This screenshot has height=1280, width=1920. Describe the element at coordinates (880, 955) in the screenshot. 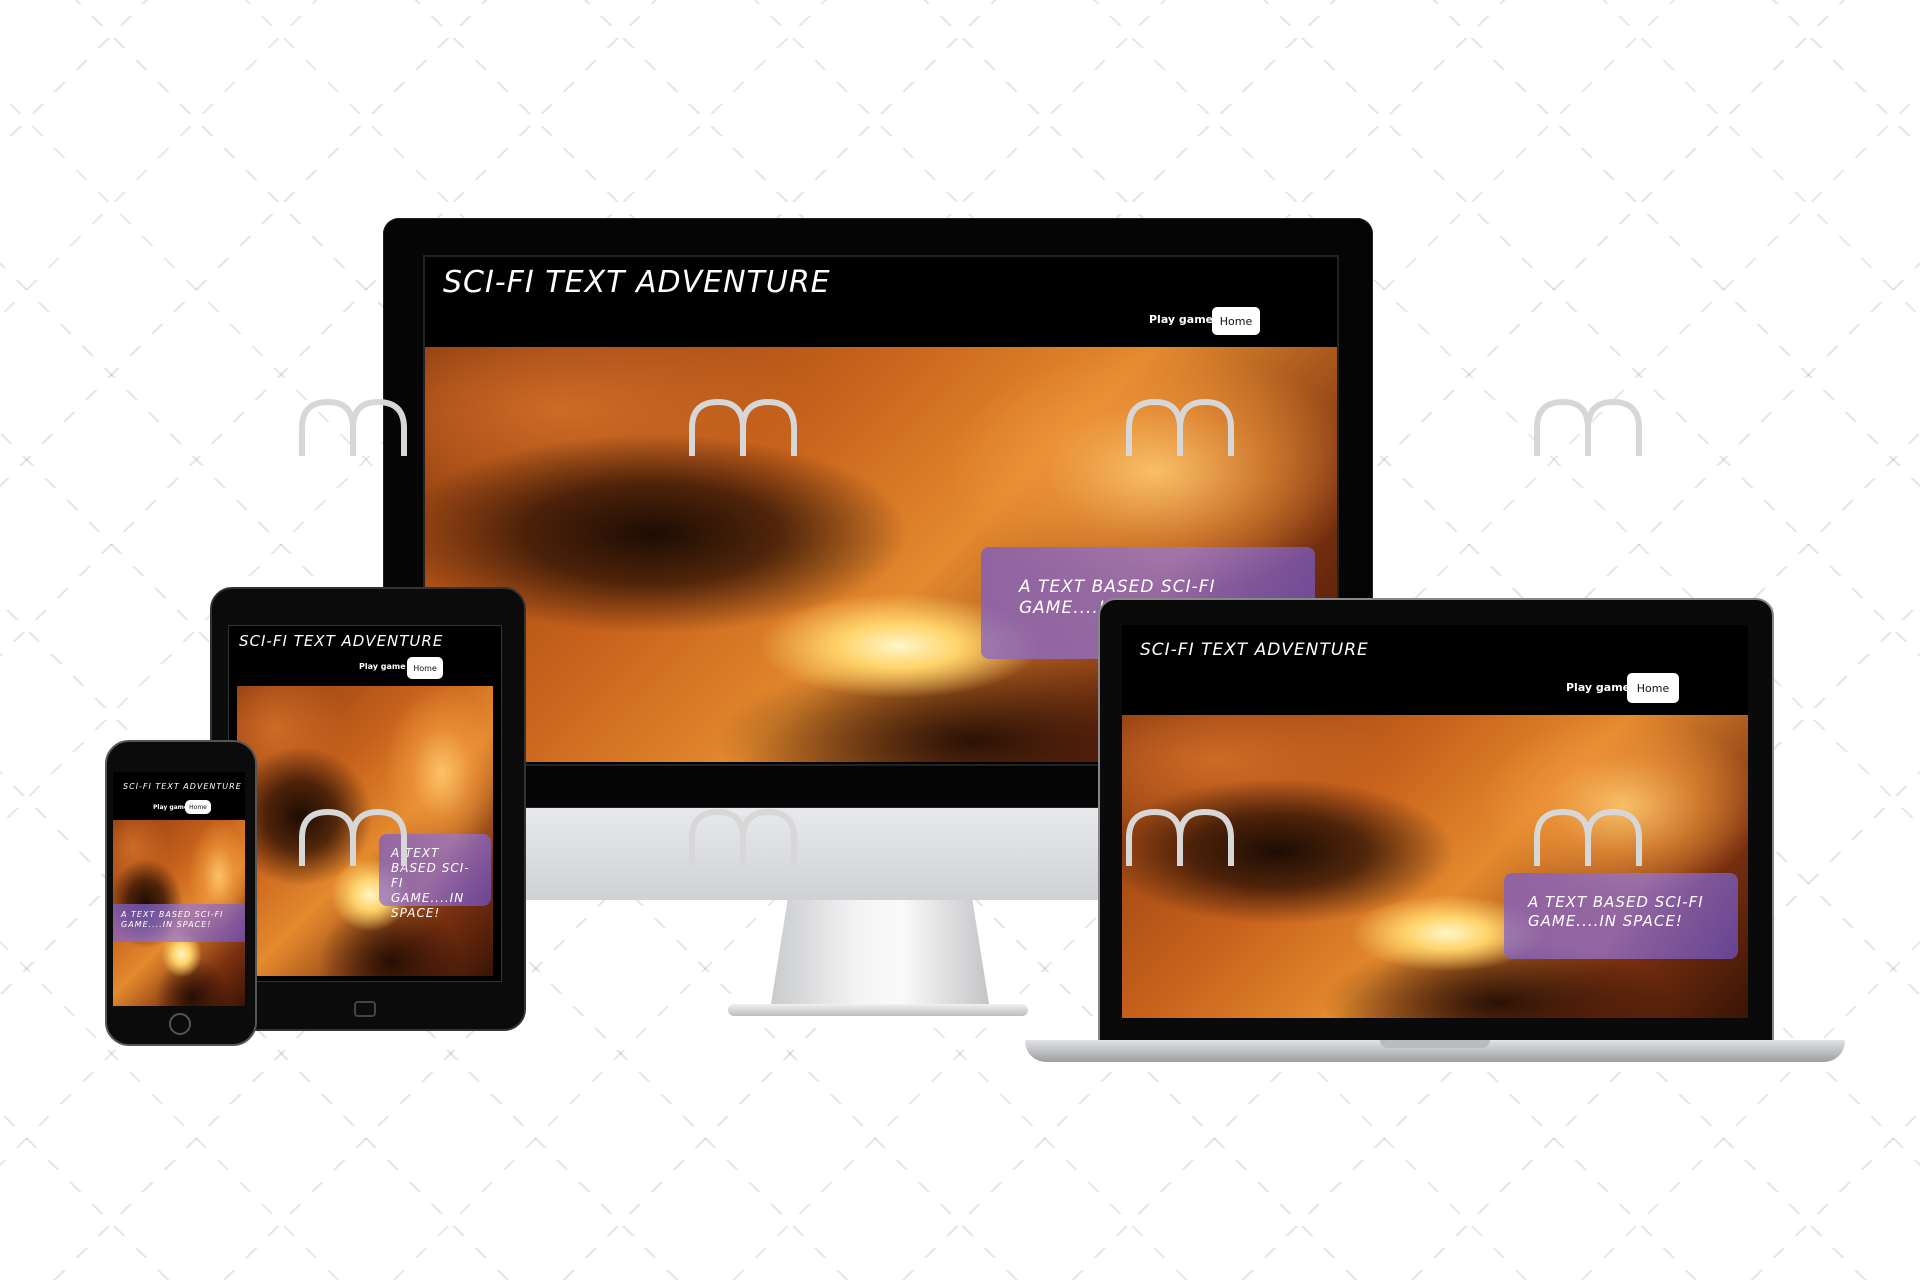

I see `imac-stand` at that location.